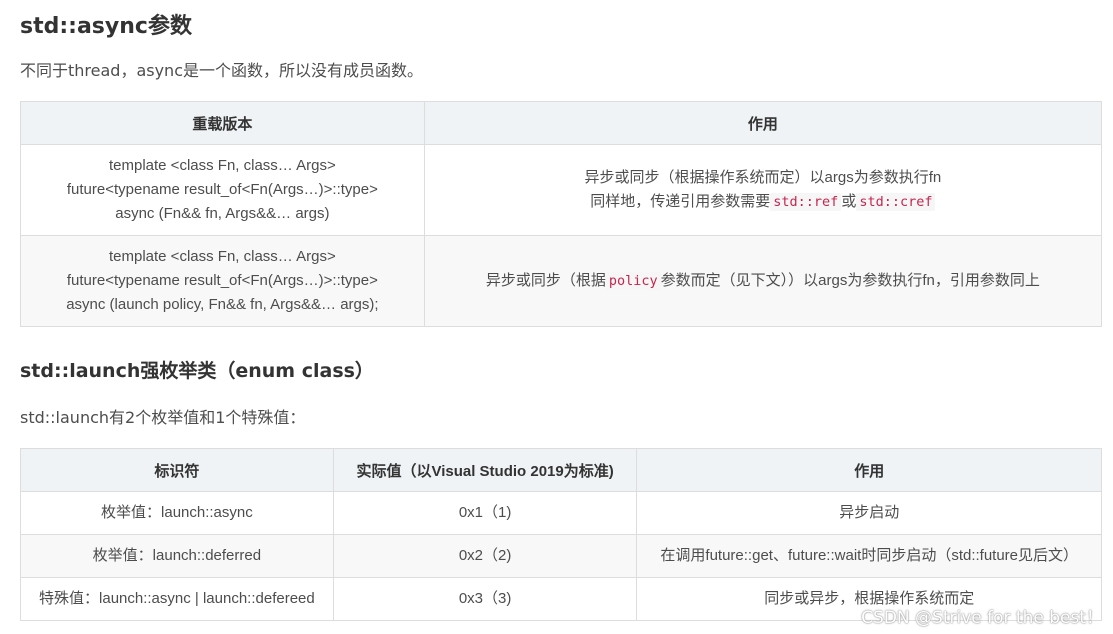 The width and height of the screenshot is (1113, 634). I want to click on effect-line: 同样地，传递引用参数需要 std::ref 或 std::cref, so click(763, 202).